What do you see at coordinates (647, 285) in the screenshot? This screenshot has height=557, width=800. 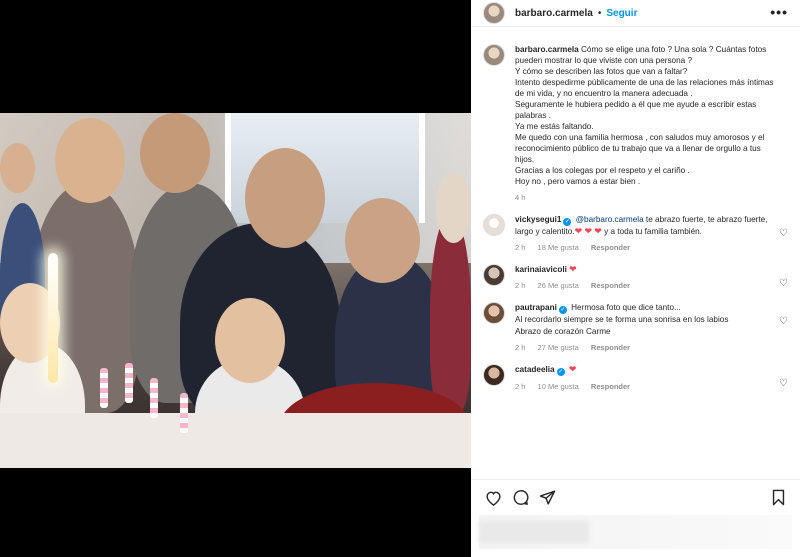 I see `comment-meta: 2 h 26 Me gusta Responder` at bounding box center [647, 285].